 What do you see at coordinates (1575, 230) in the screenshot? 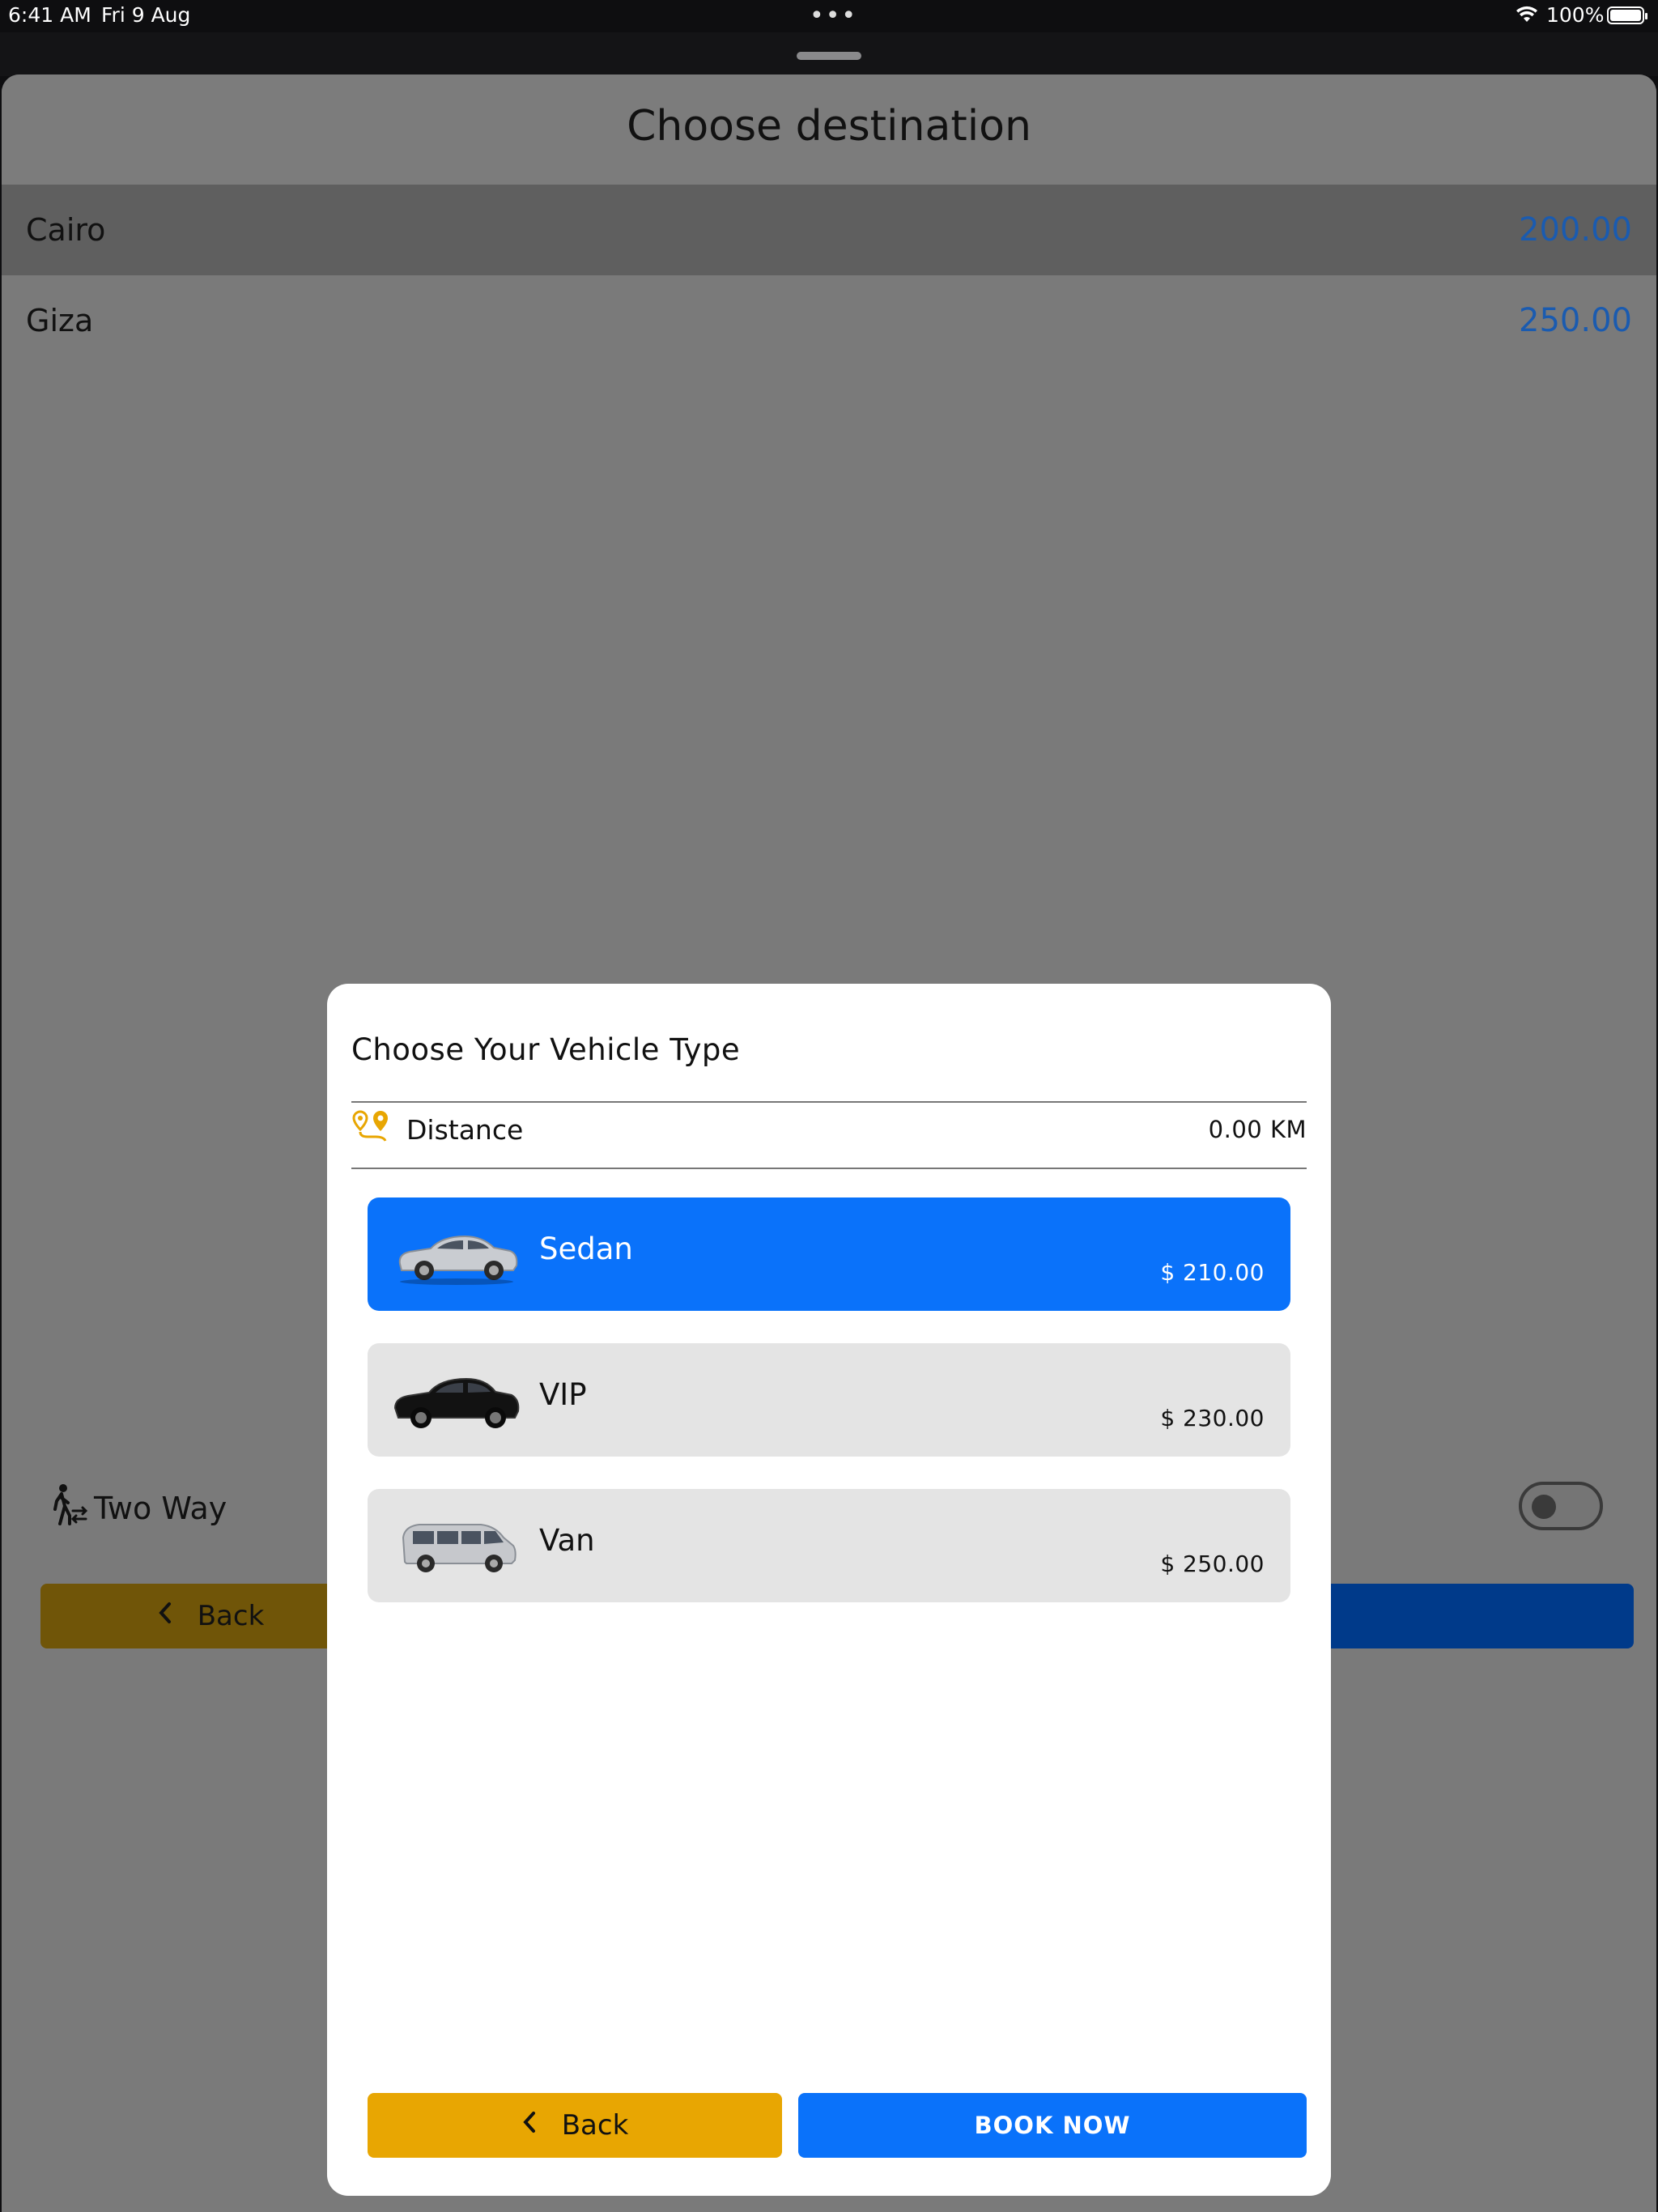
I see `destination-price: 200.00` at bounding box center [1575, 230].